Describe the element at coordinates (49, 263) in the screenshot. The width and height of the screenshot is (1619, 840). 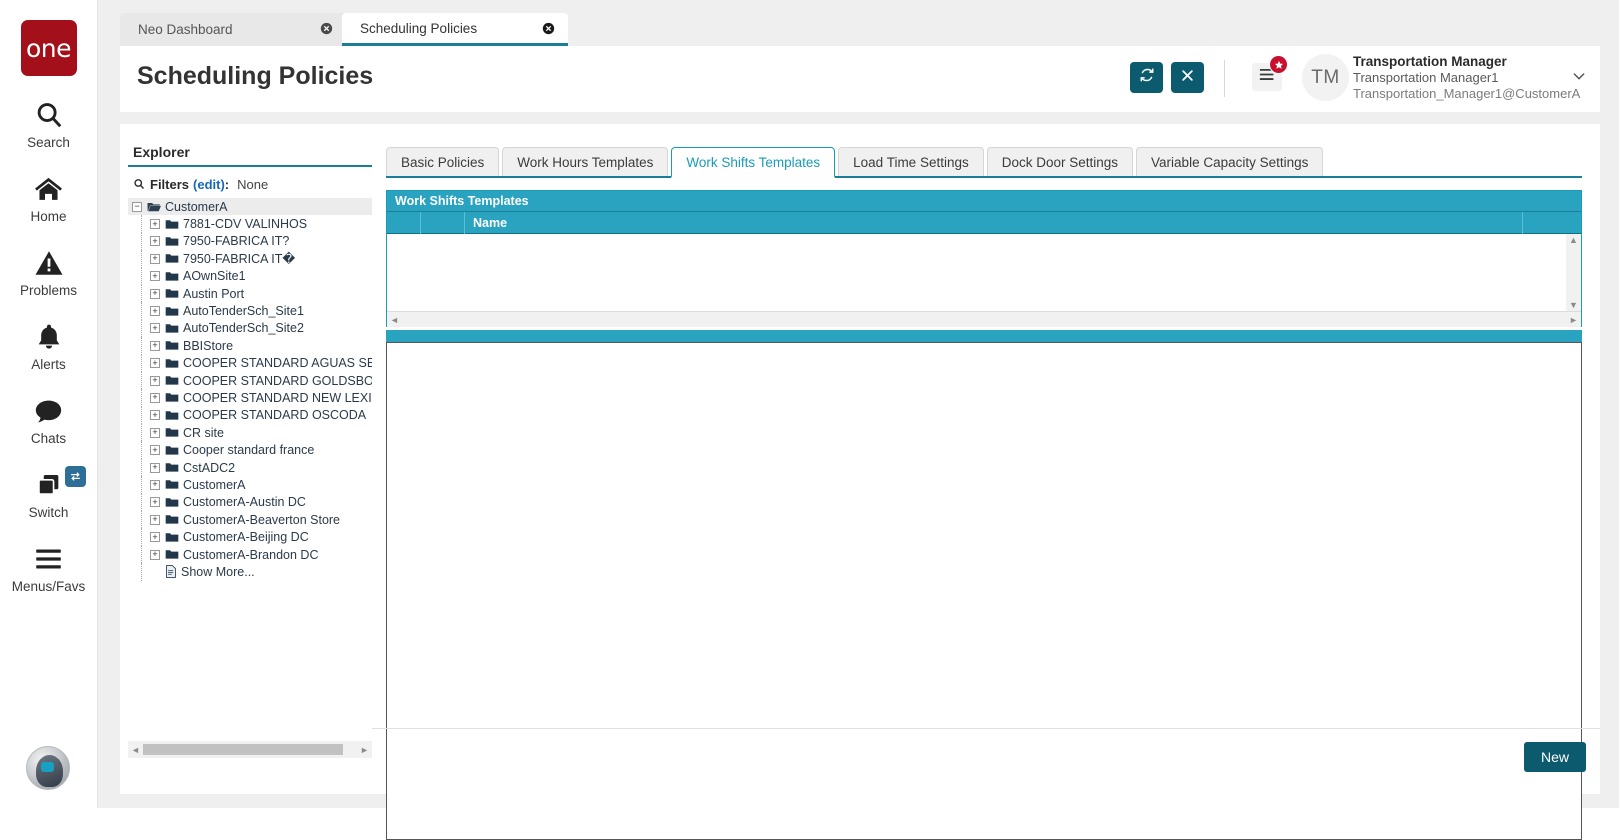
I see `warning-triangle-icon` at that location.